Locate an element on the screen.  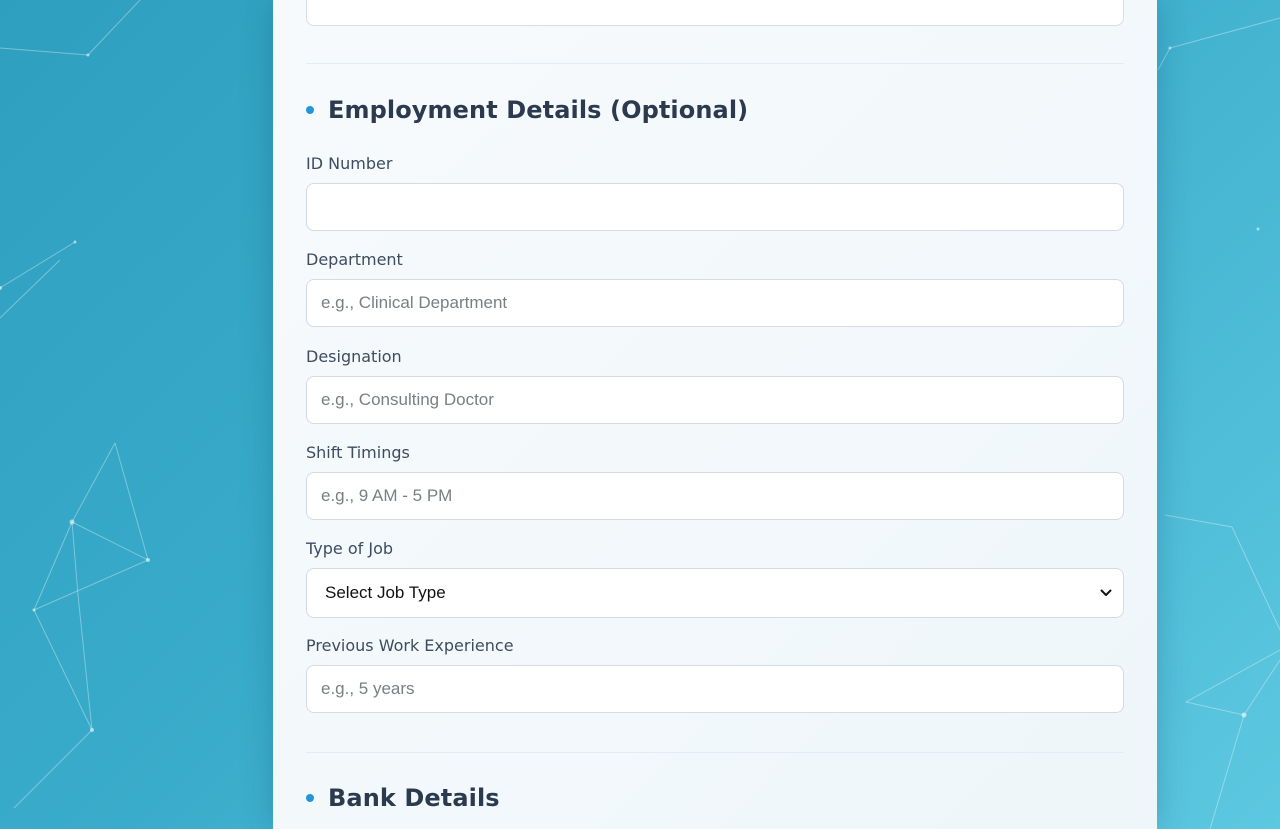
id-number-input is located at coordinates (715, 207).